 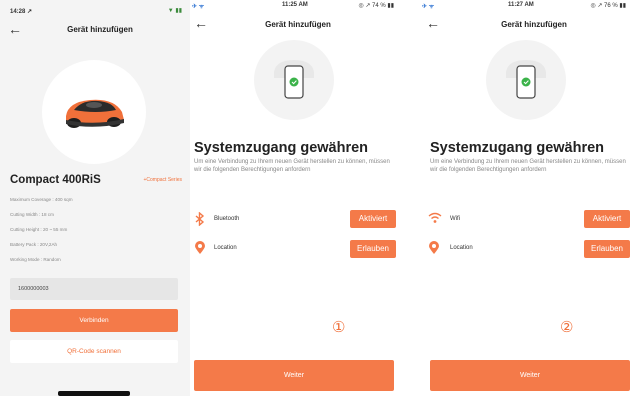 What do you see at coordinates (95, 11) in the screenshot?
I see `status-bar: 14:28 ↗ ▼ ▮▮` at bounding box center [95, 11].